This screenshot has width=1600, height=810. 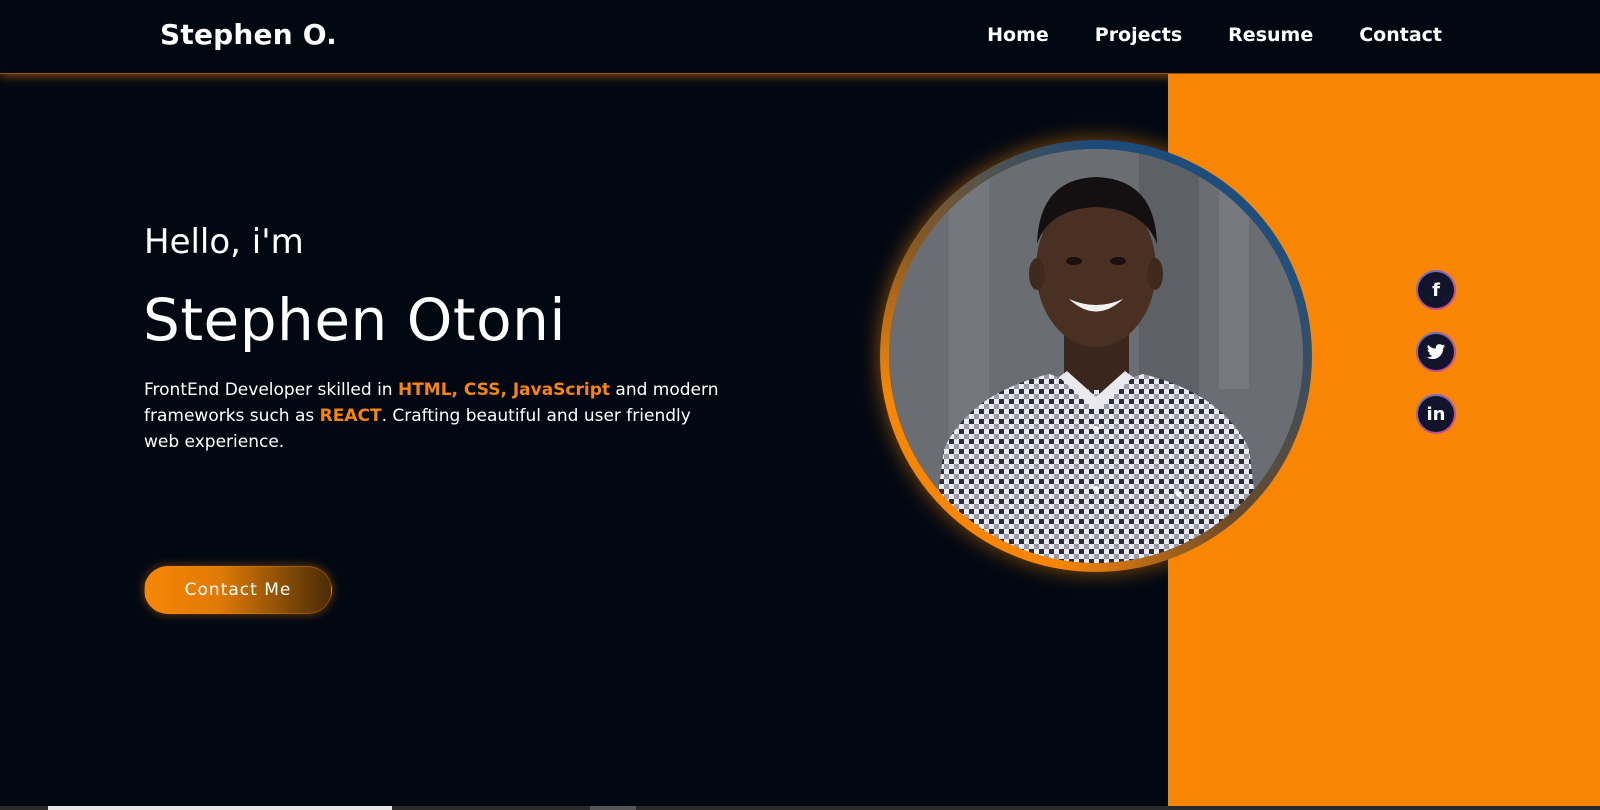 I want to click on facebook-icon: f, so click(x=1436, y=290).